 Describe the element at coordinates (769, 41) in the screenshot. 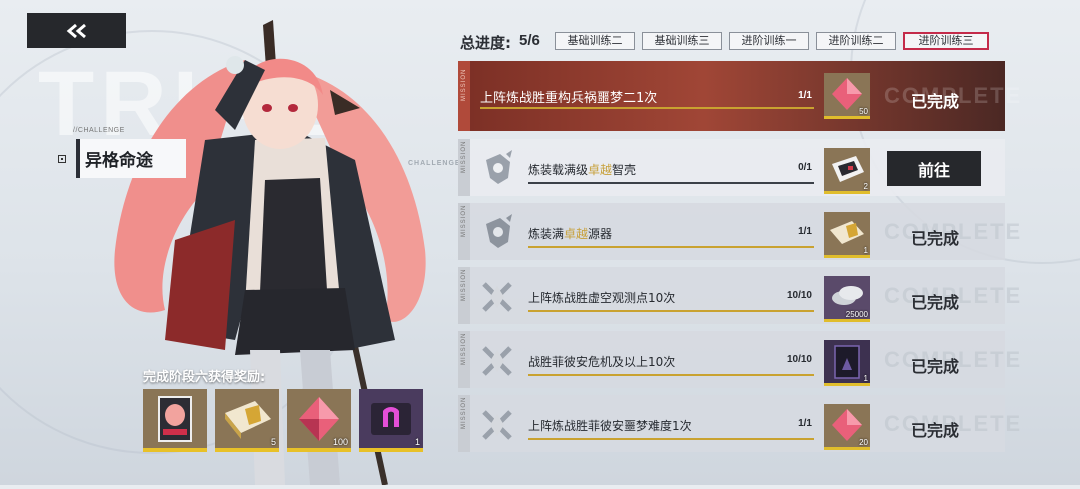

I see `tab-advanced-1: 进阶训练一` at that location.